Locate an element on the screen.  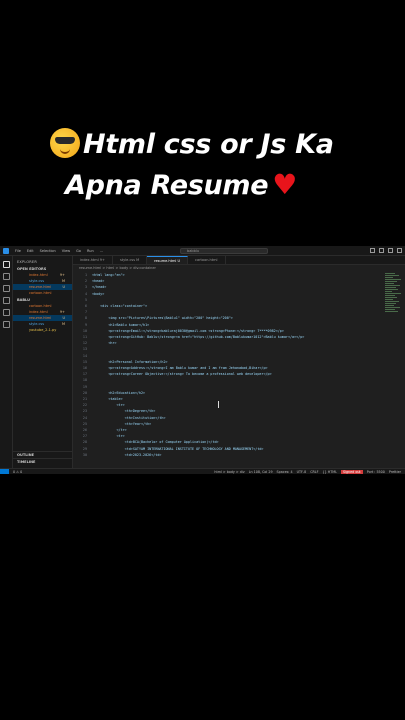
title-bar: File Edit Selection View Go Run... babblu is located at coordinates (202, 251).